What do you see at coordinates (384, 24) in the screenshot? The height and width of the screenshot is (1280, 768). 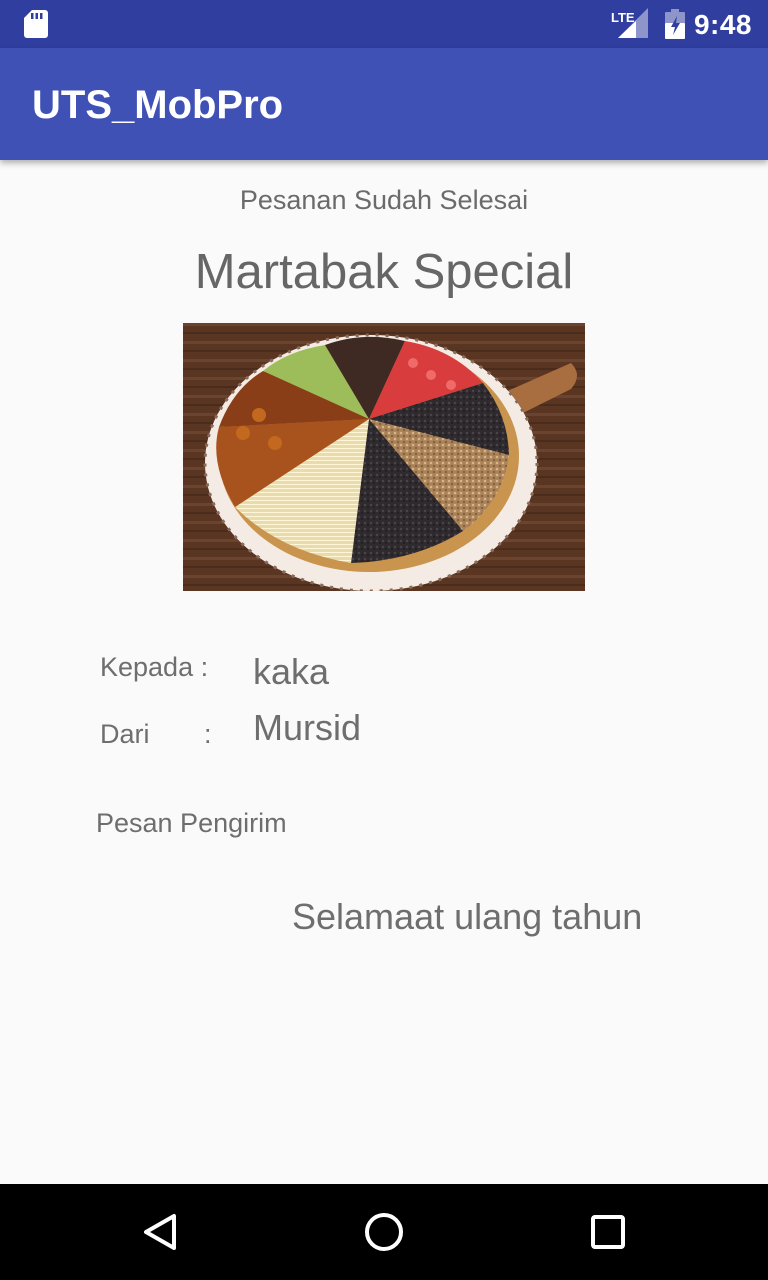 I see `status-bar: LTE 9:48` at bounding box center [384, 24].